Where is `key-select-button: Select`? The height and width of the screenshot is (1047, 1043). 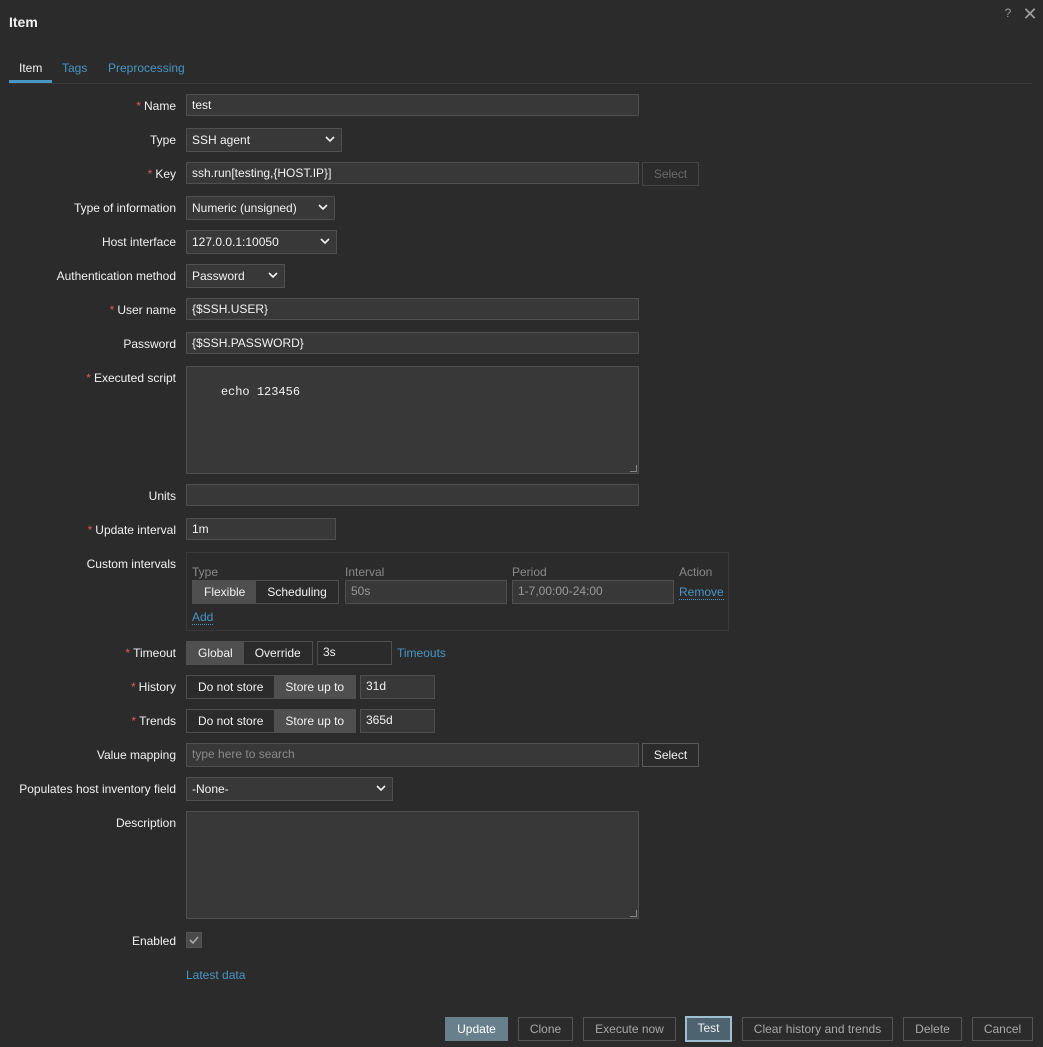 key-select-button: Select is located at coordinates (670, 174).